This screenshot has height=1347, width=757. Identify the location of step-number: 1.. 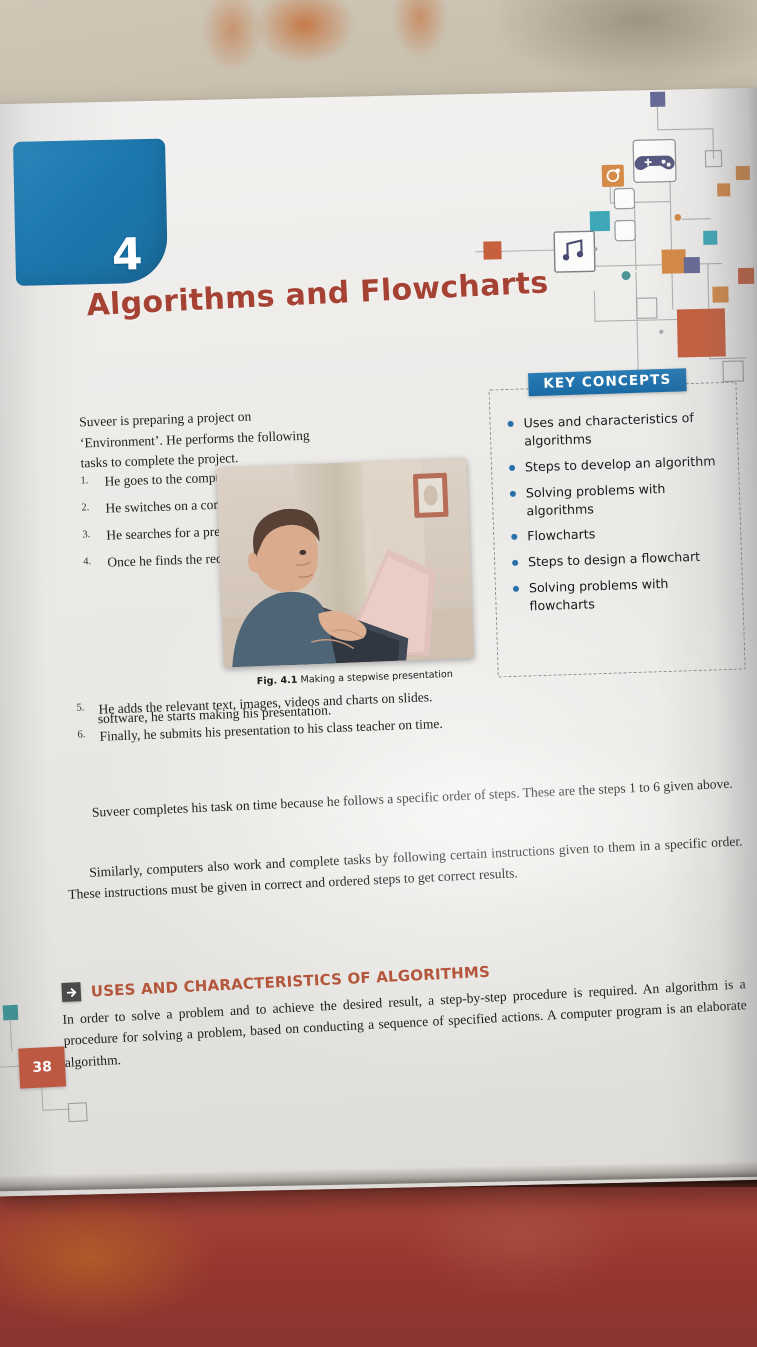
(84, 481).